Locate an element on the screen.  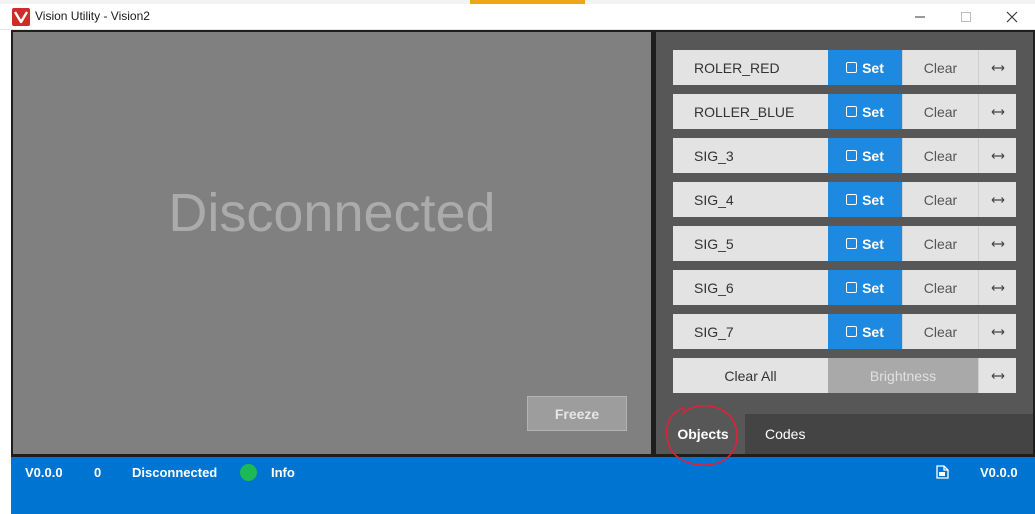
brightness-expand-button is located at coordinates (997, 375).